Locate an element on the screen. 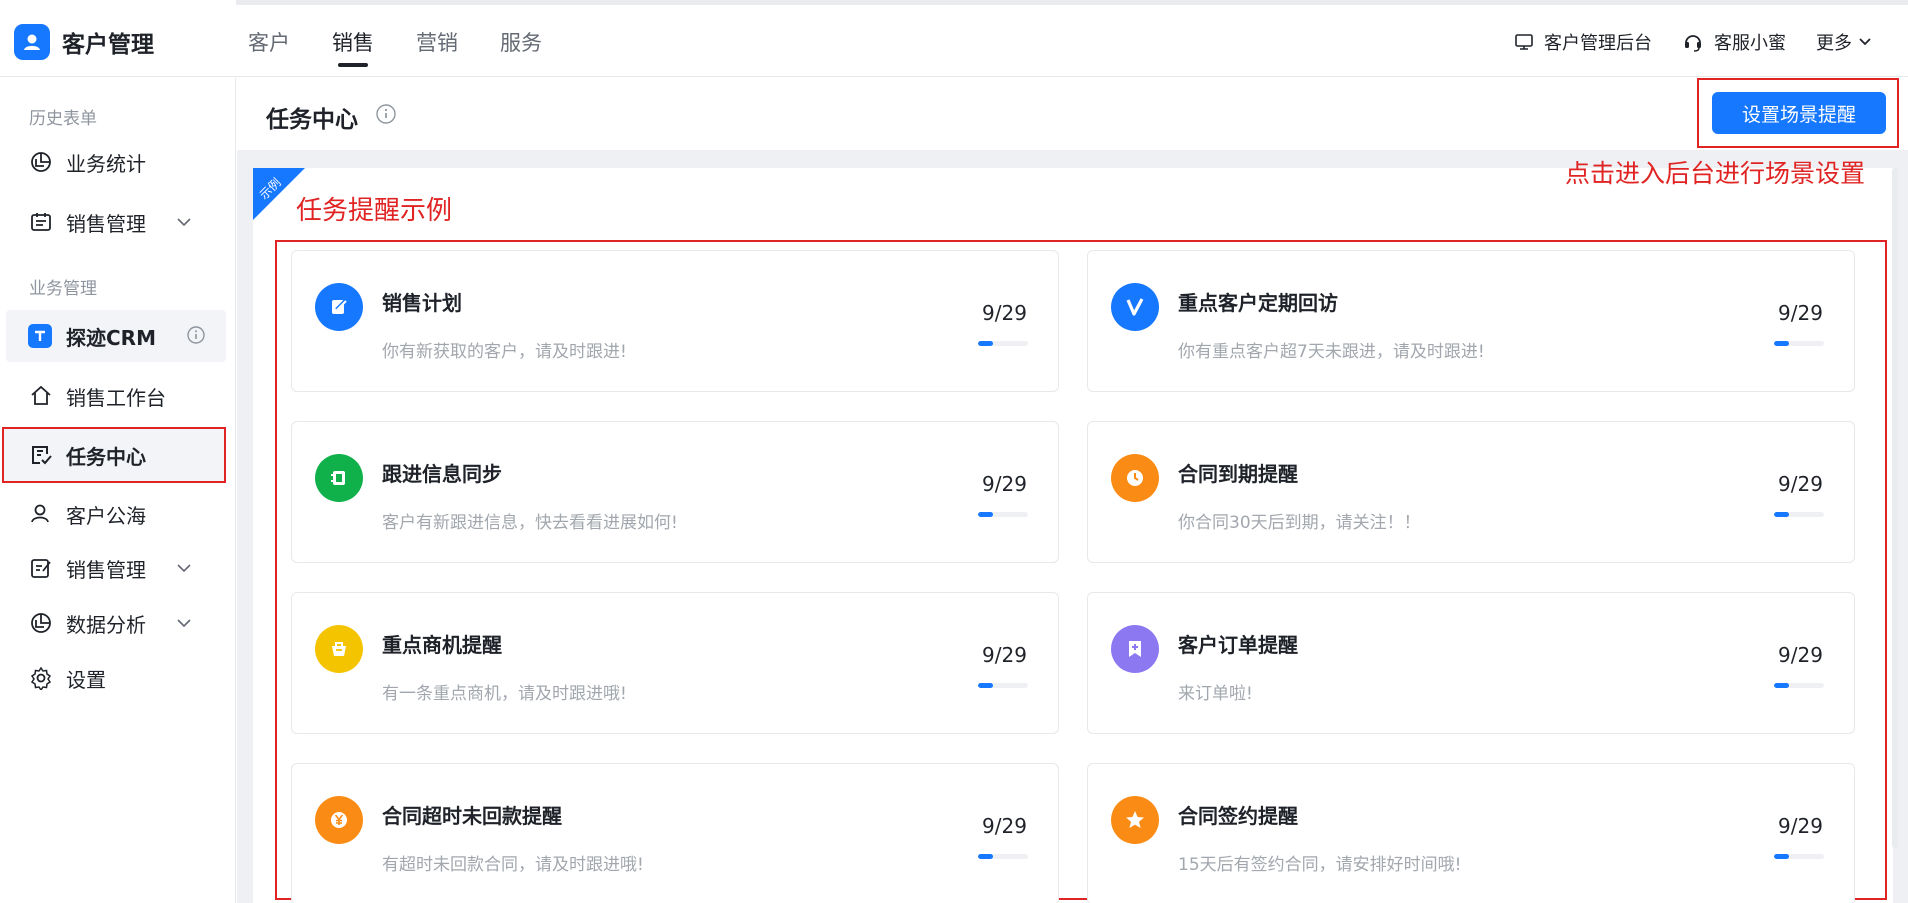  task-card: 销售计划 你有新获取的客户，请及时跟进! 9/29 is located at coordinates (675, 321).